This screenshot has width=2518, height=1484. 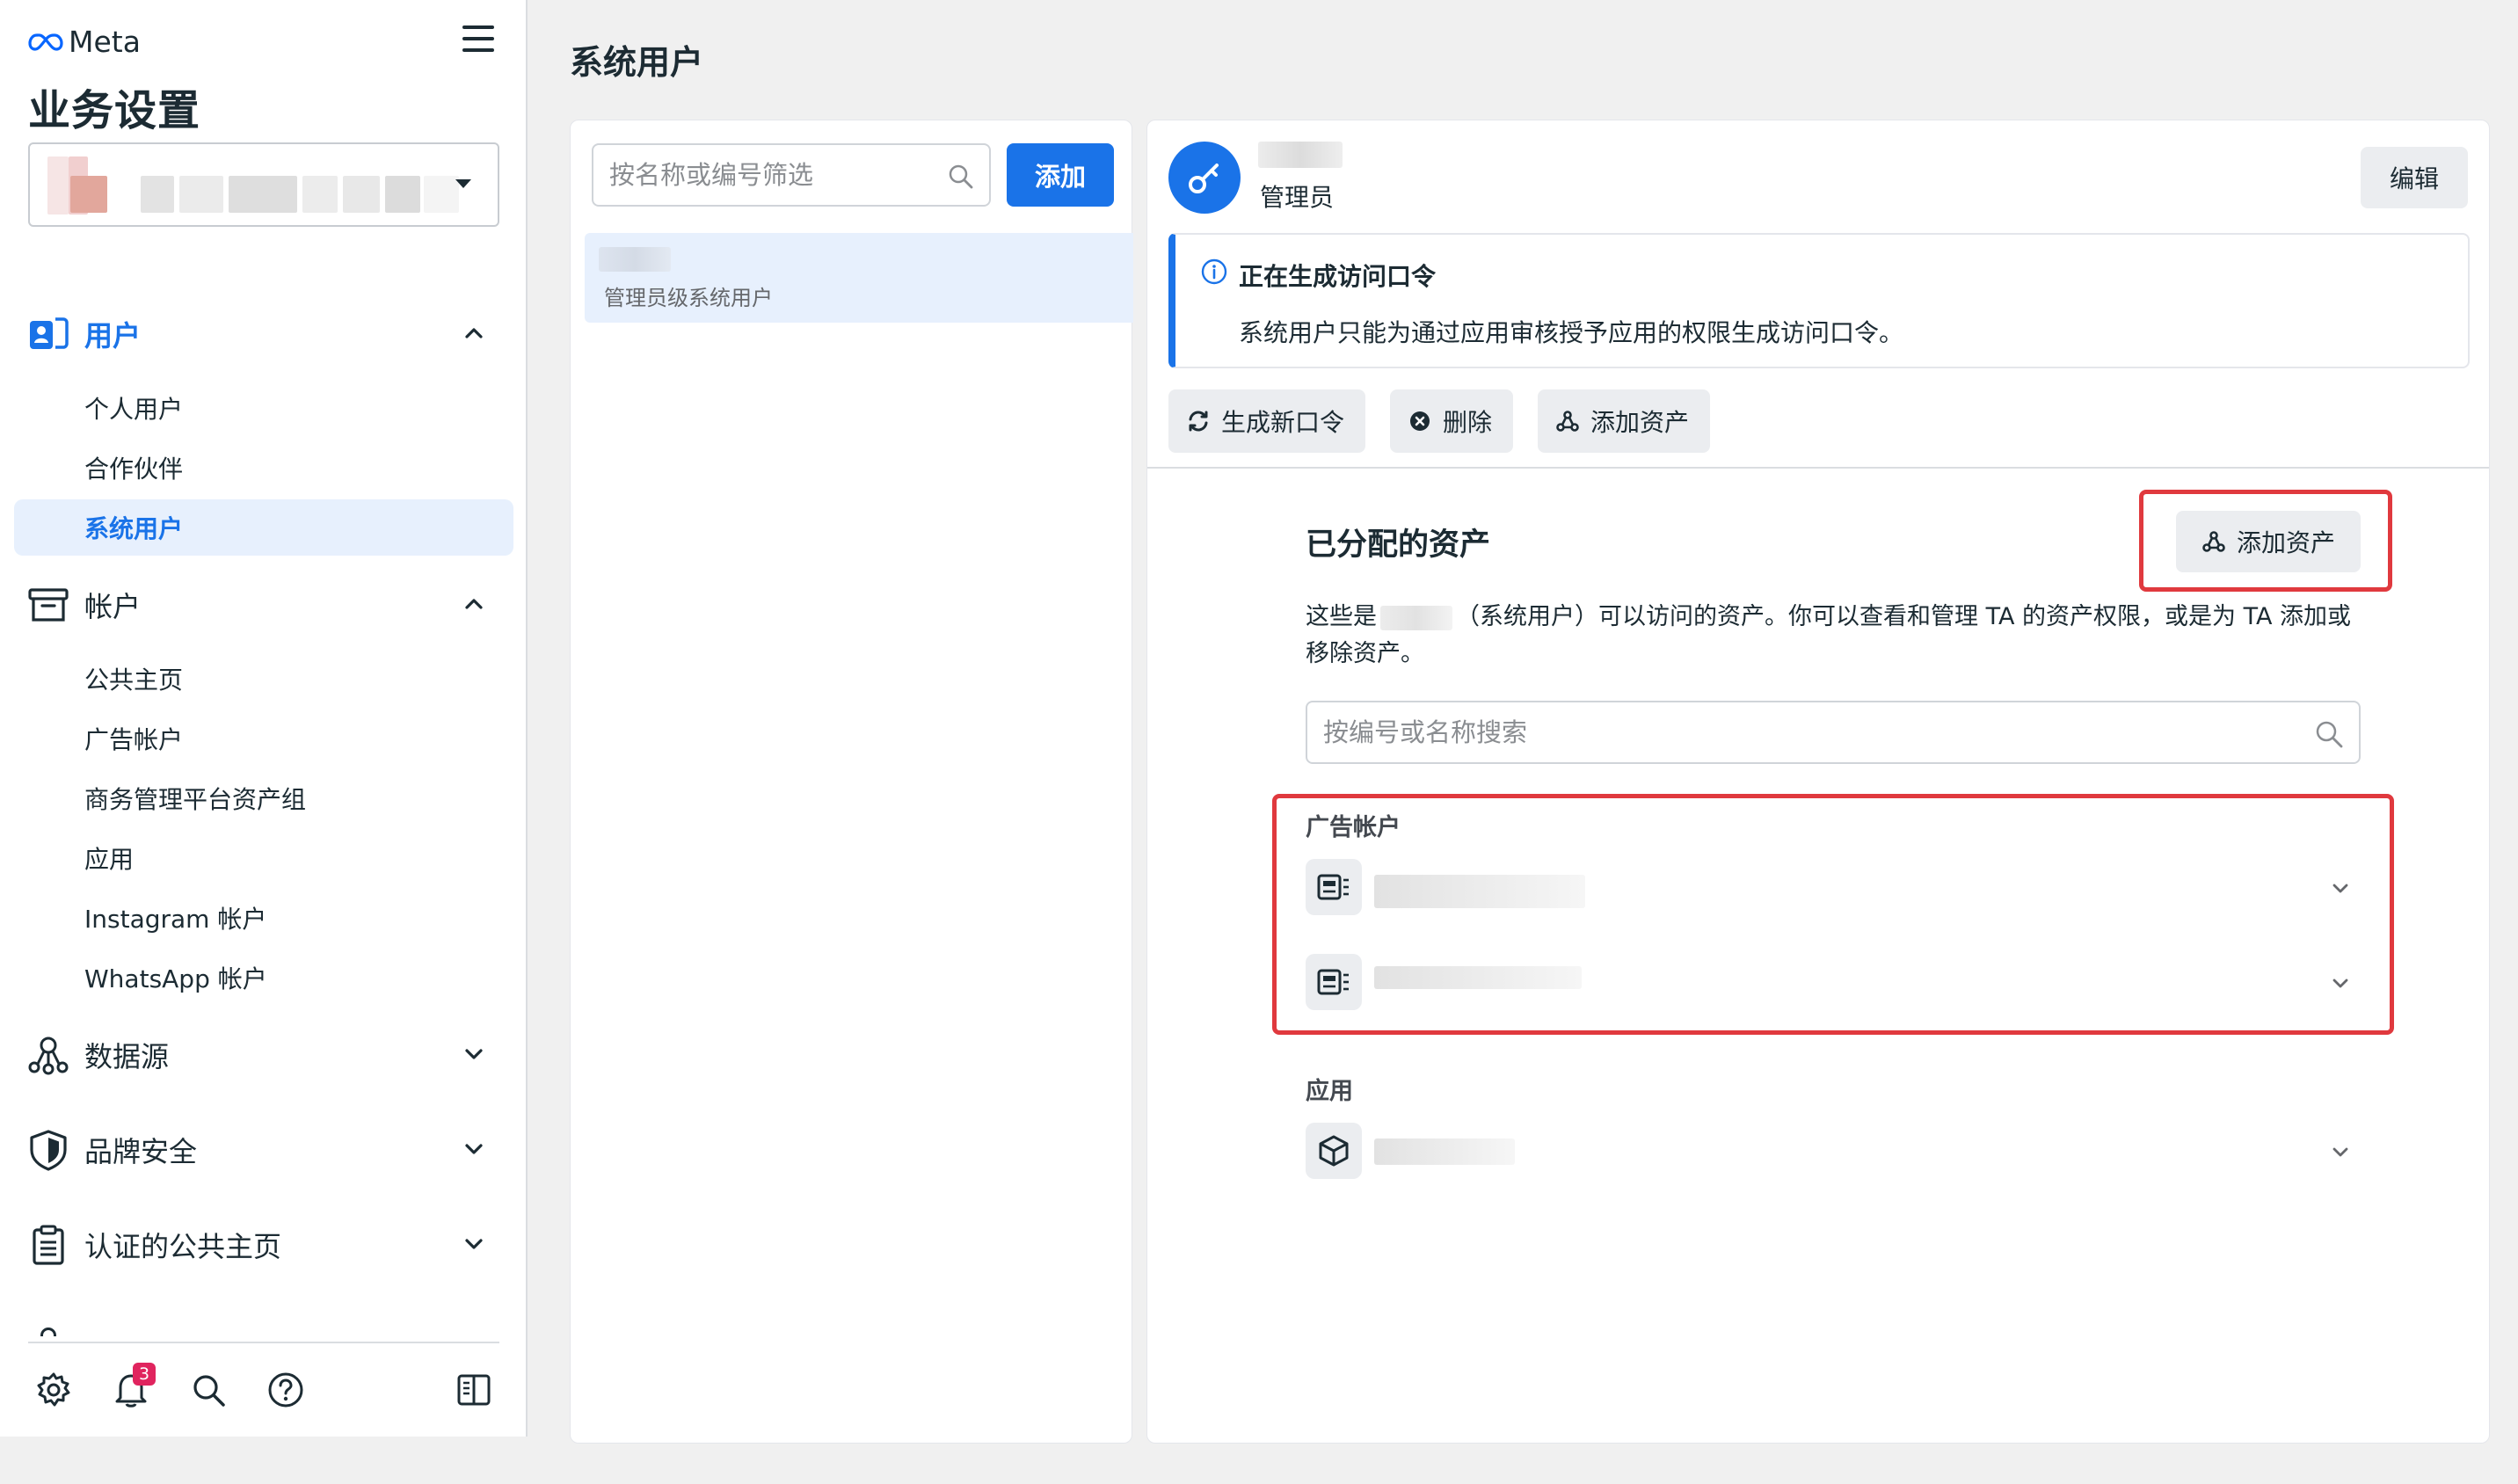 What do you see at coordinates (144, 1374) in the screenshot?
I see `notification-count-badge: 3` at bounding box center [144, 1374].